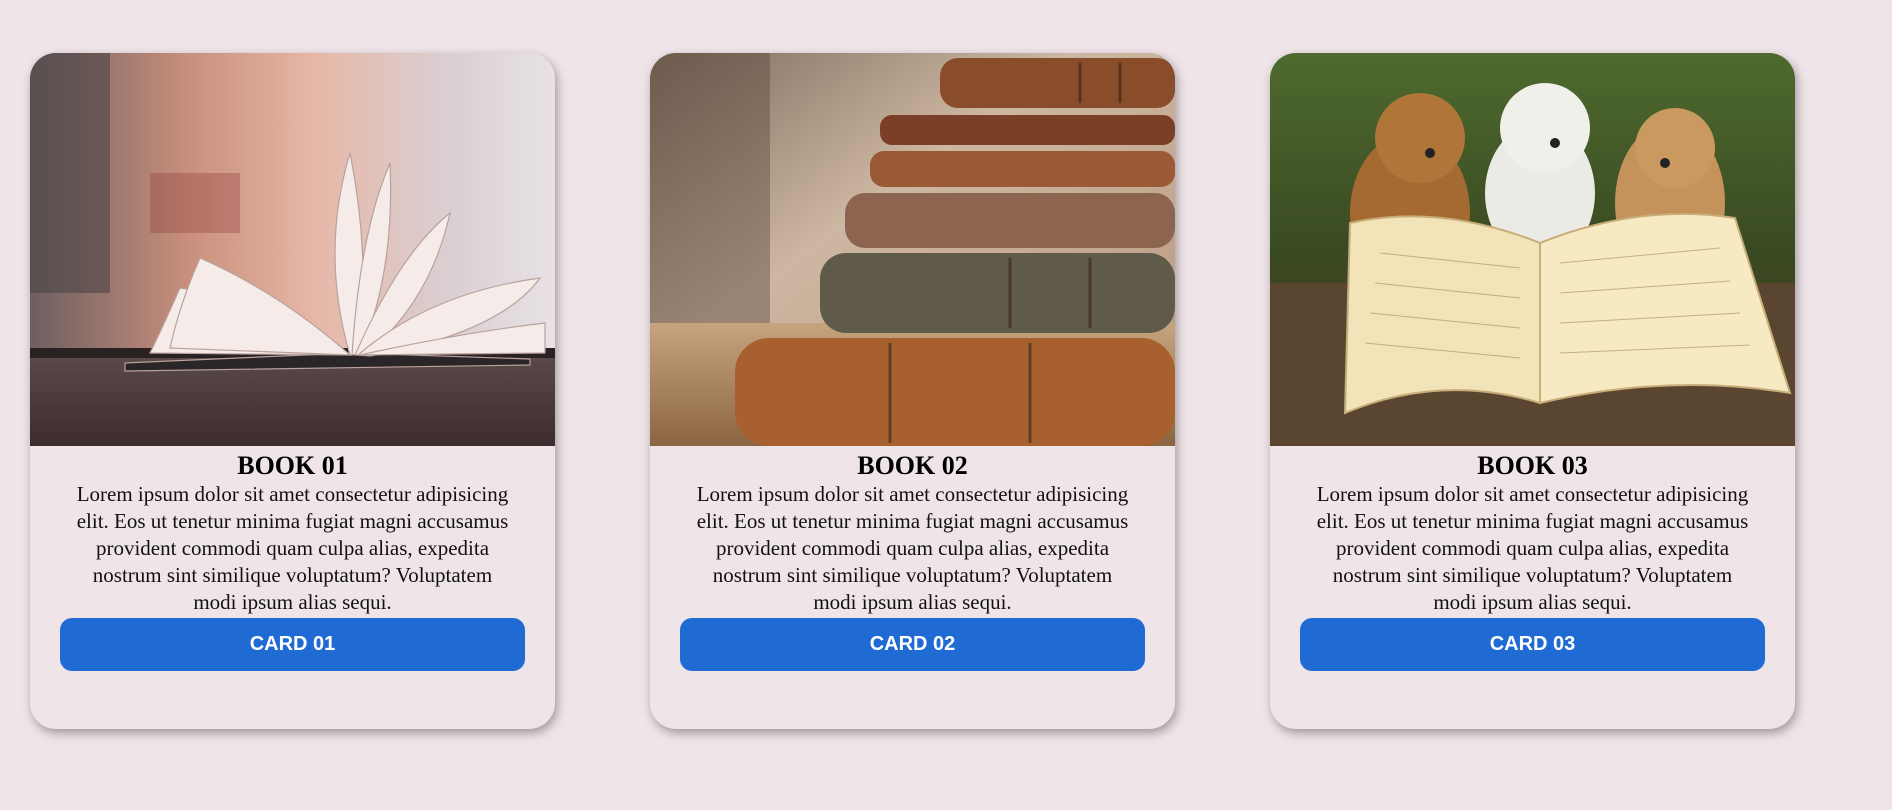  What do you see at coordinates (912, 249) in the screenshot?
I see `card-image-book-stack` at bounding box center [912, 249].